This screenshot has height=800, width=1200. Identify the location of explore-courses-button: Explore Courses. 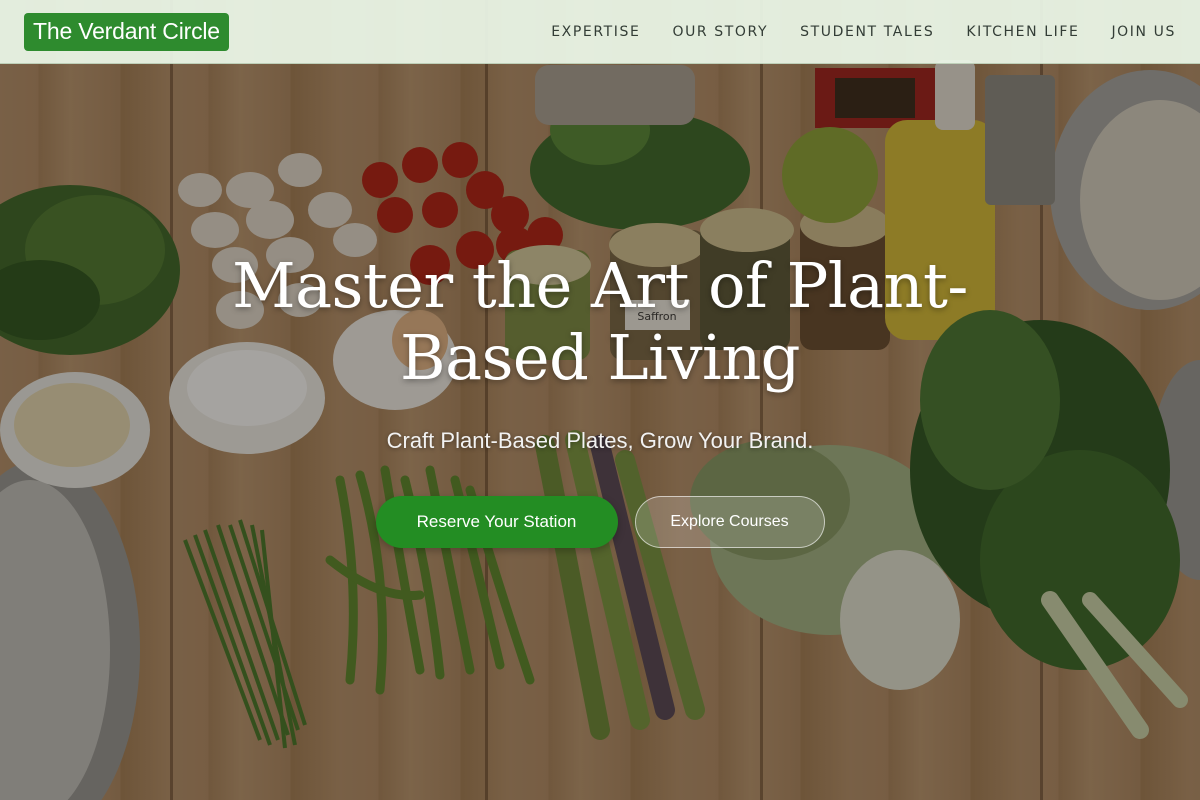
(729, 522).